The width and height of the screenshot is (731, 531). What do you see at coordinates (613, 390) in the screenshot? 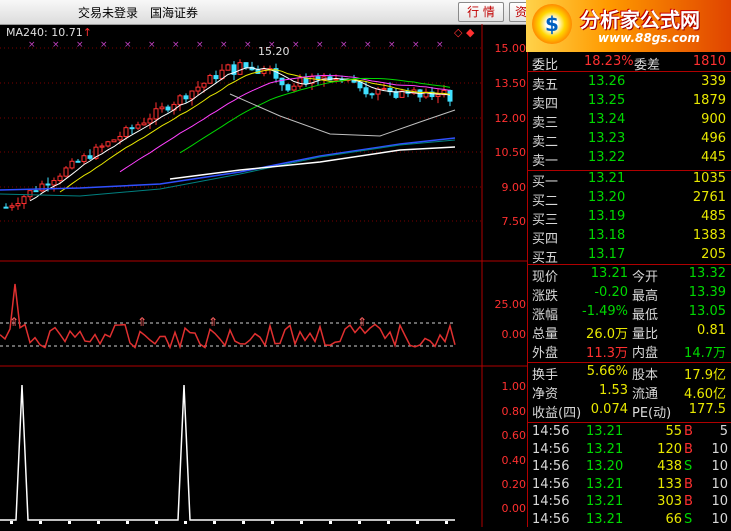
I see `nav-value: 1.53` at bounding box center [613, 390].